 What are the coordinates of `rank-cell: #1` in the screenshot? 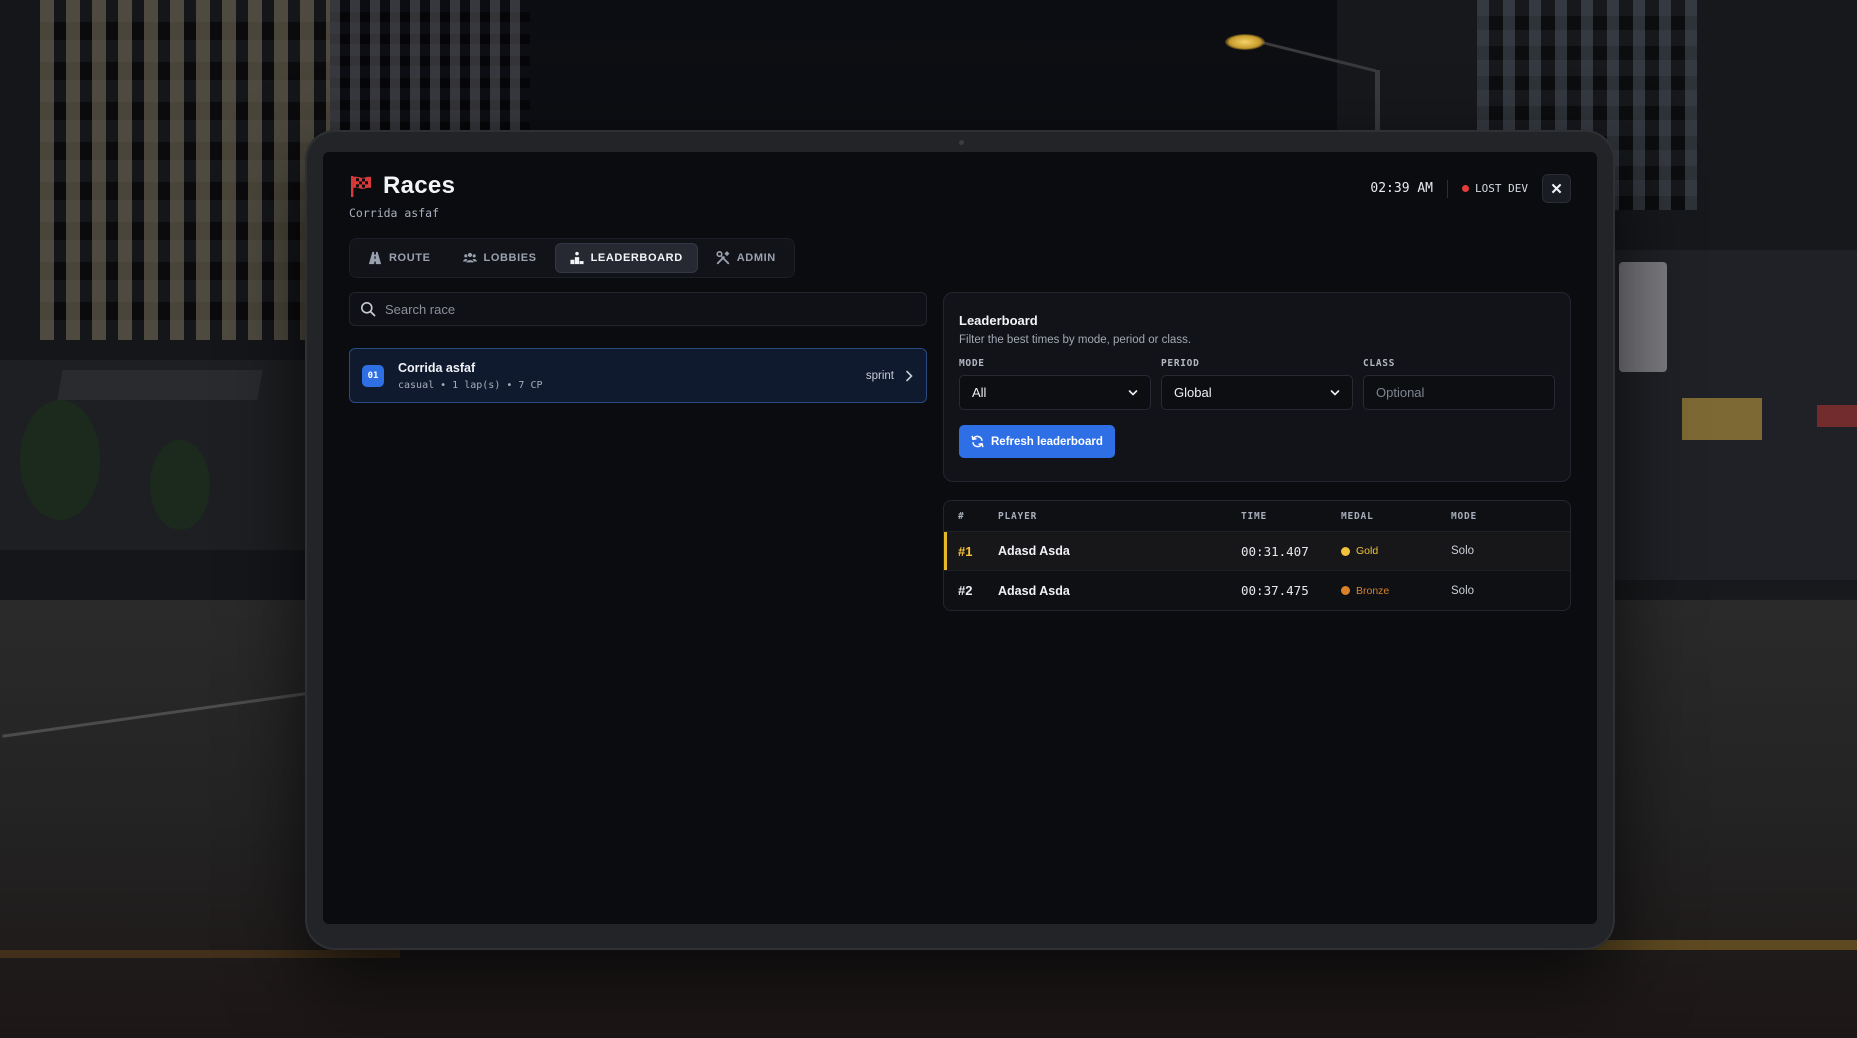 It's located at (965, 551).